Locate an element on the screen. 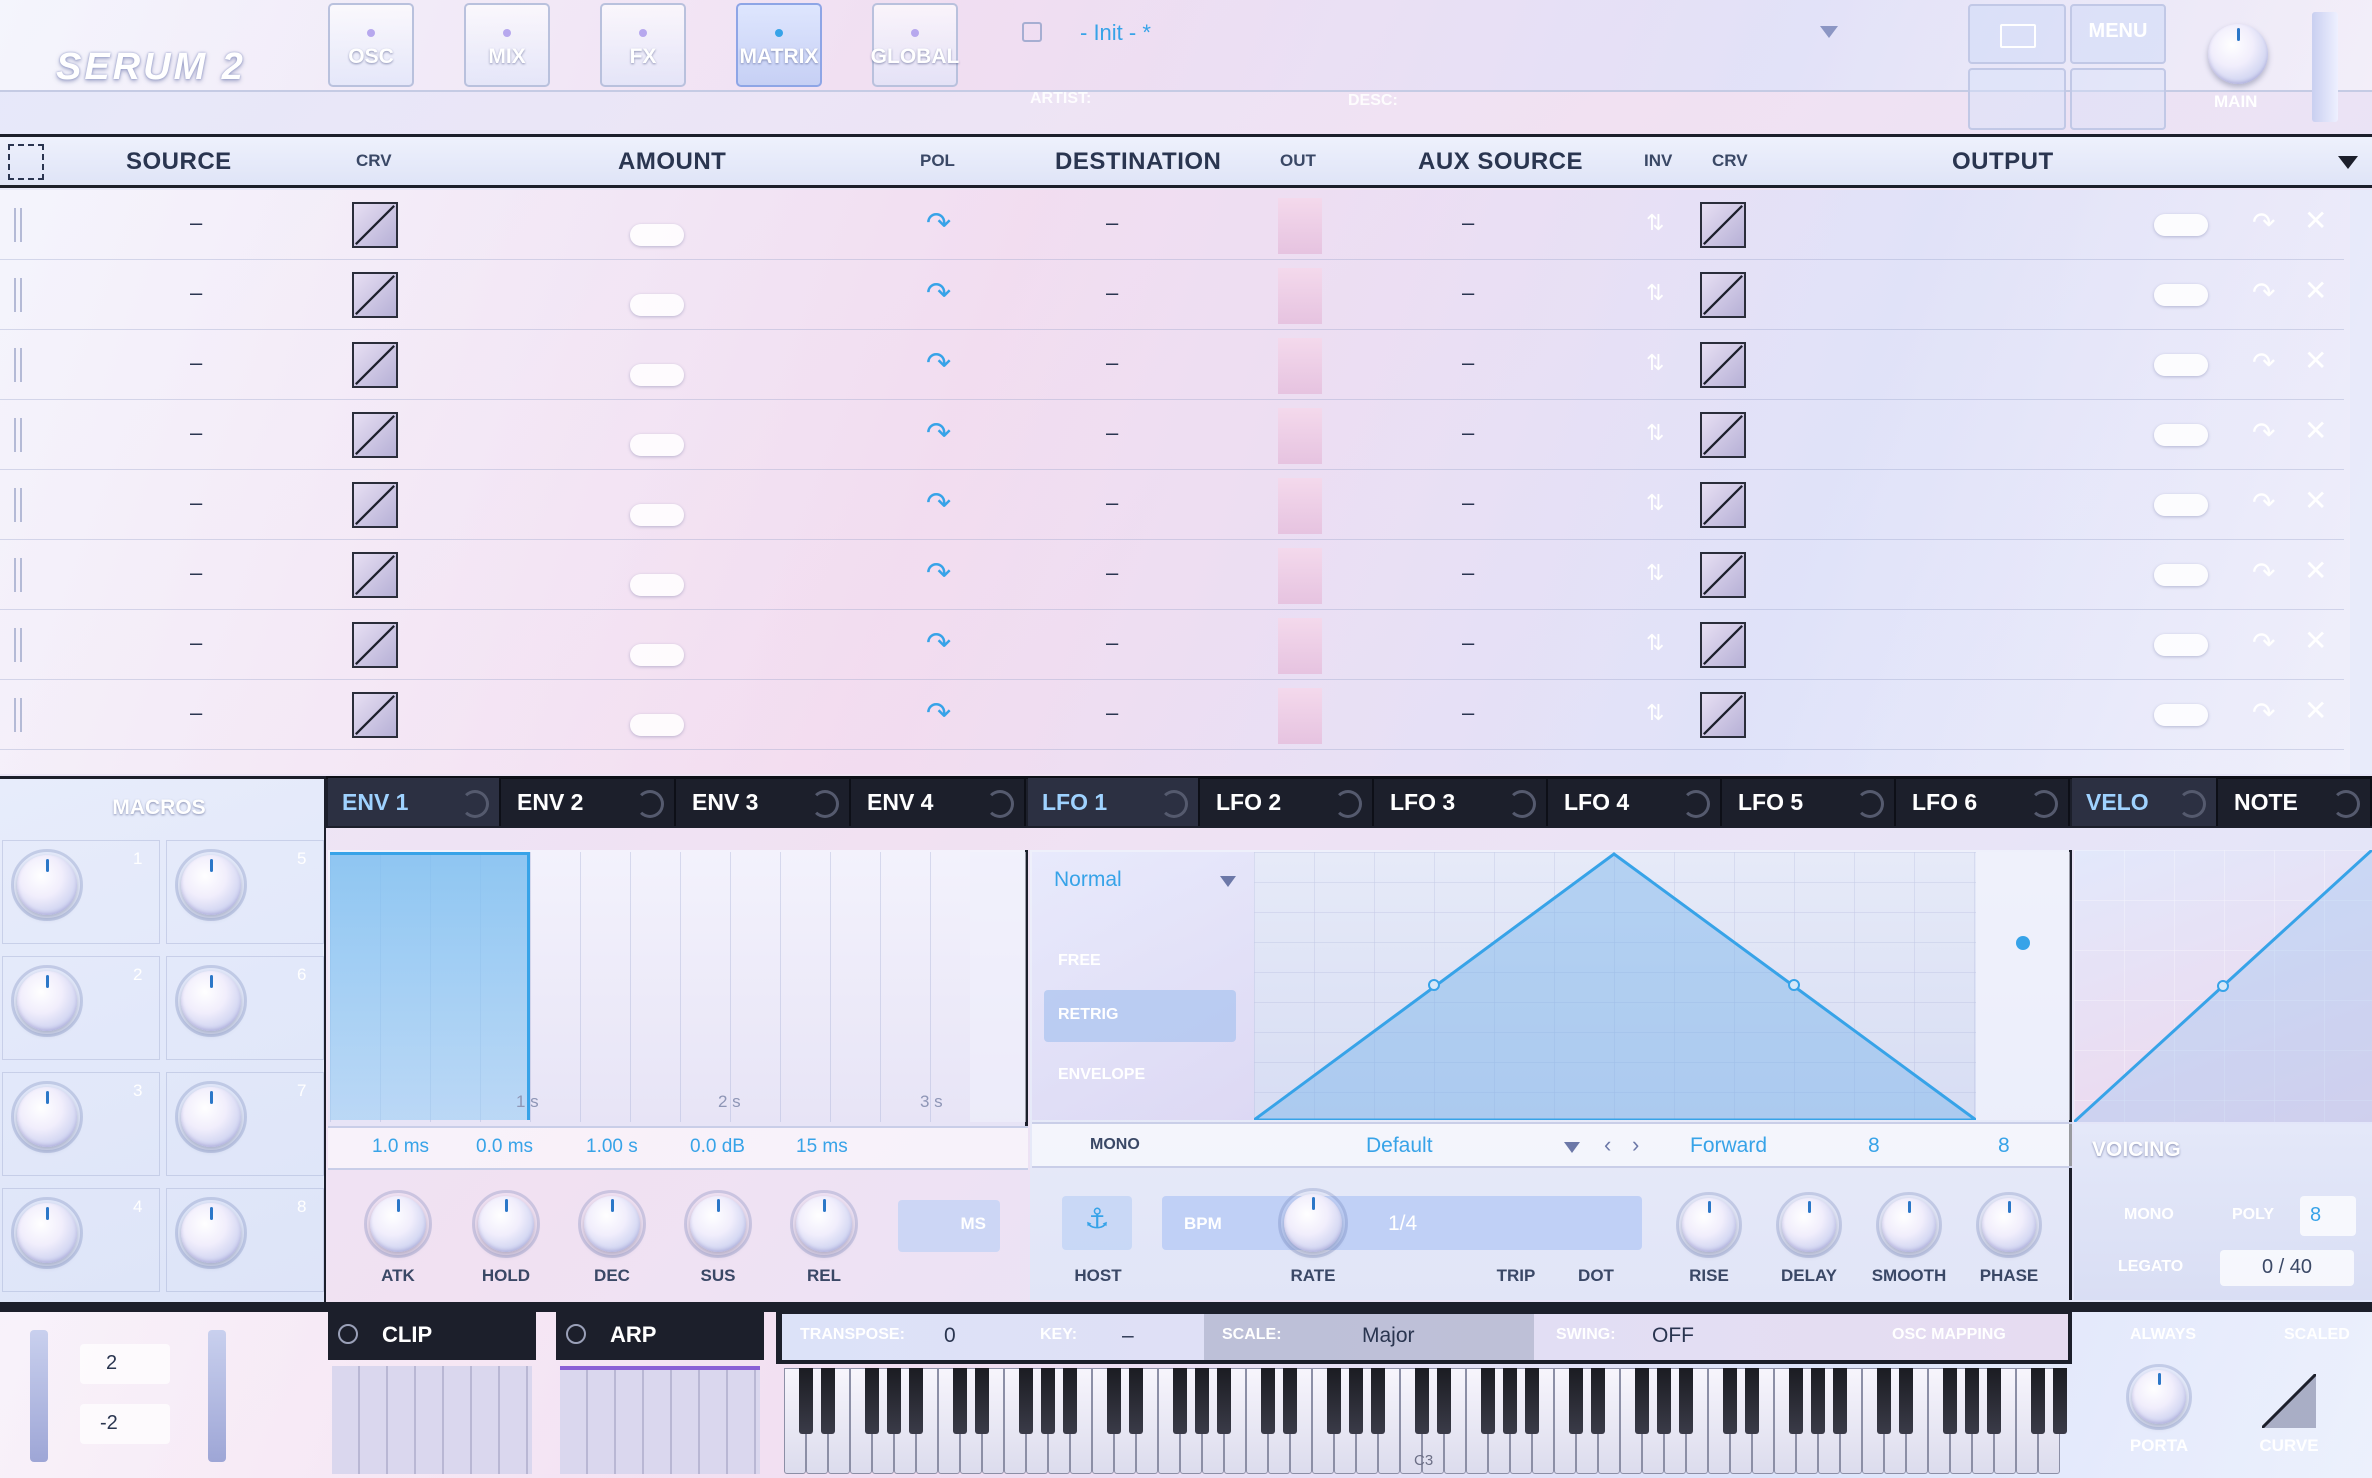 The height and width of the screenshot is (1478, 2372). lfo-grid-y: 8 is located at coordinates (2004, 1146).